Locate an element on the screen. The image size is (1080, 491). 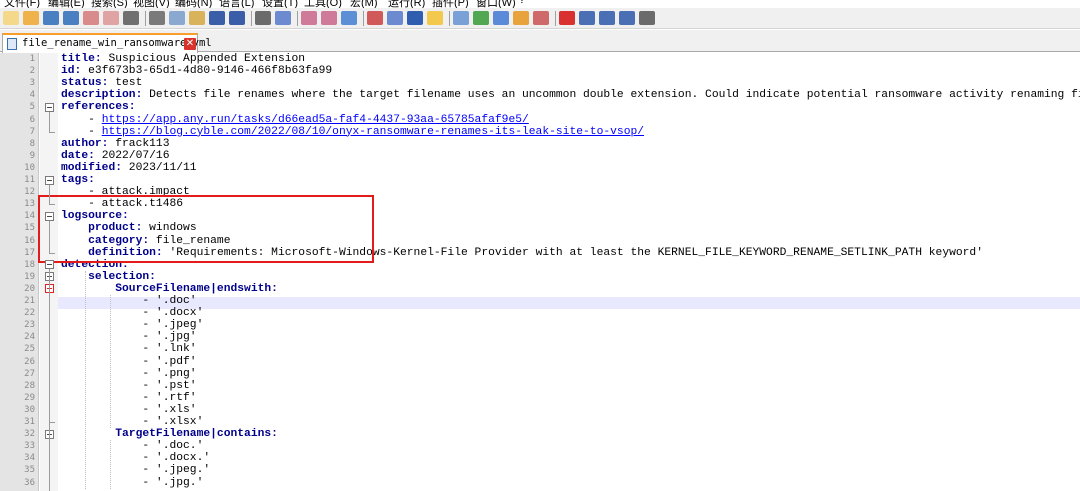
open-file-icon is located at coordinates (31, 18).